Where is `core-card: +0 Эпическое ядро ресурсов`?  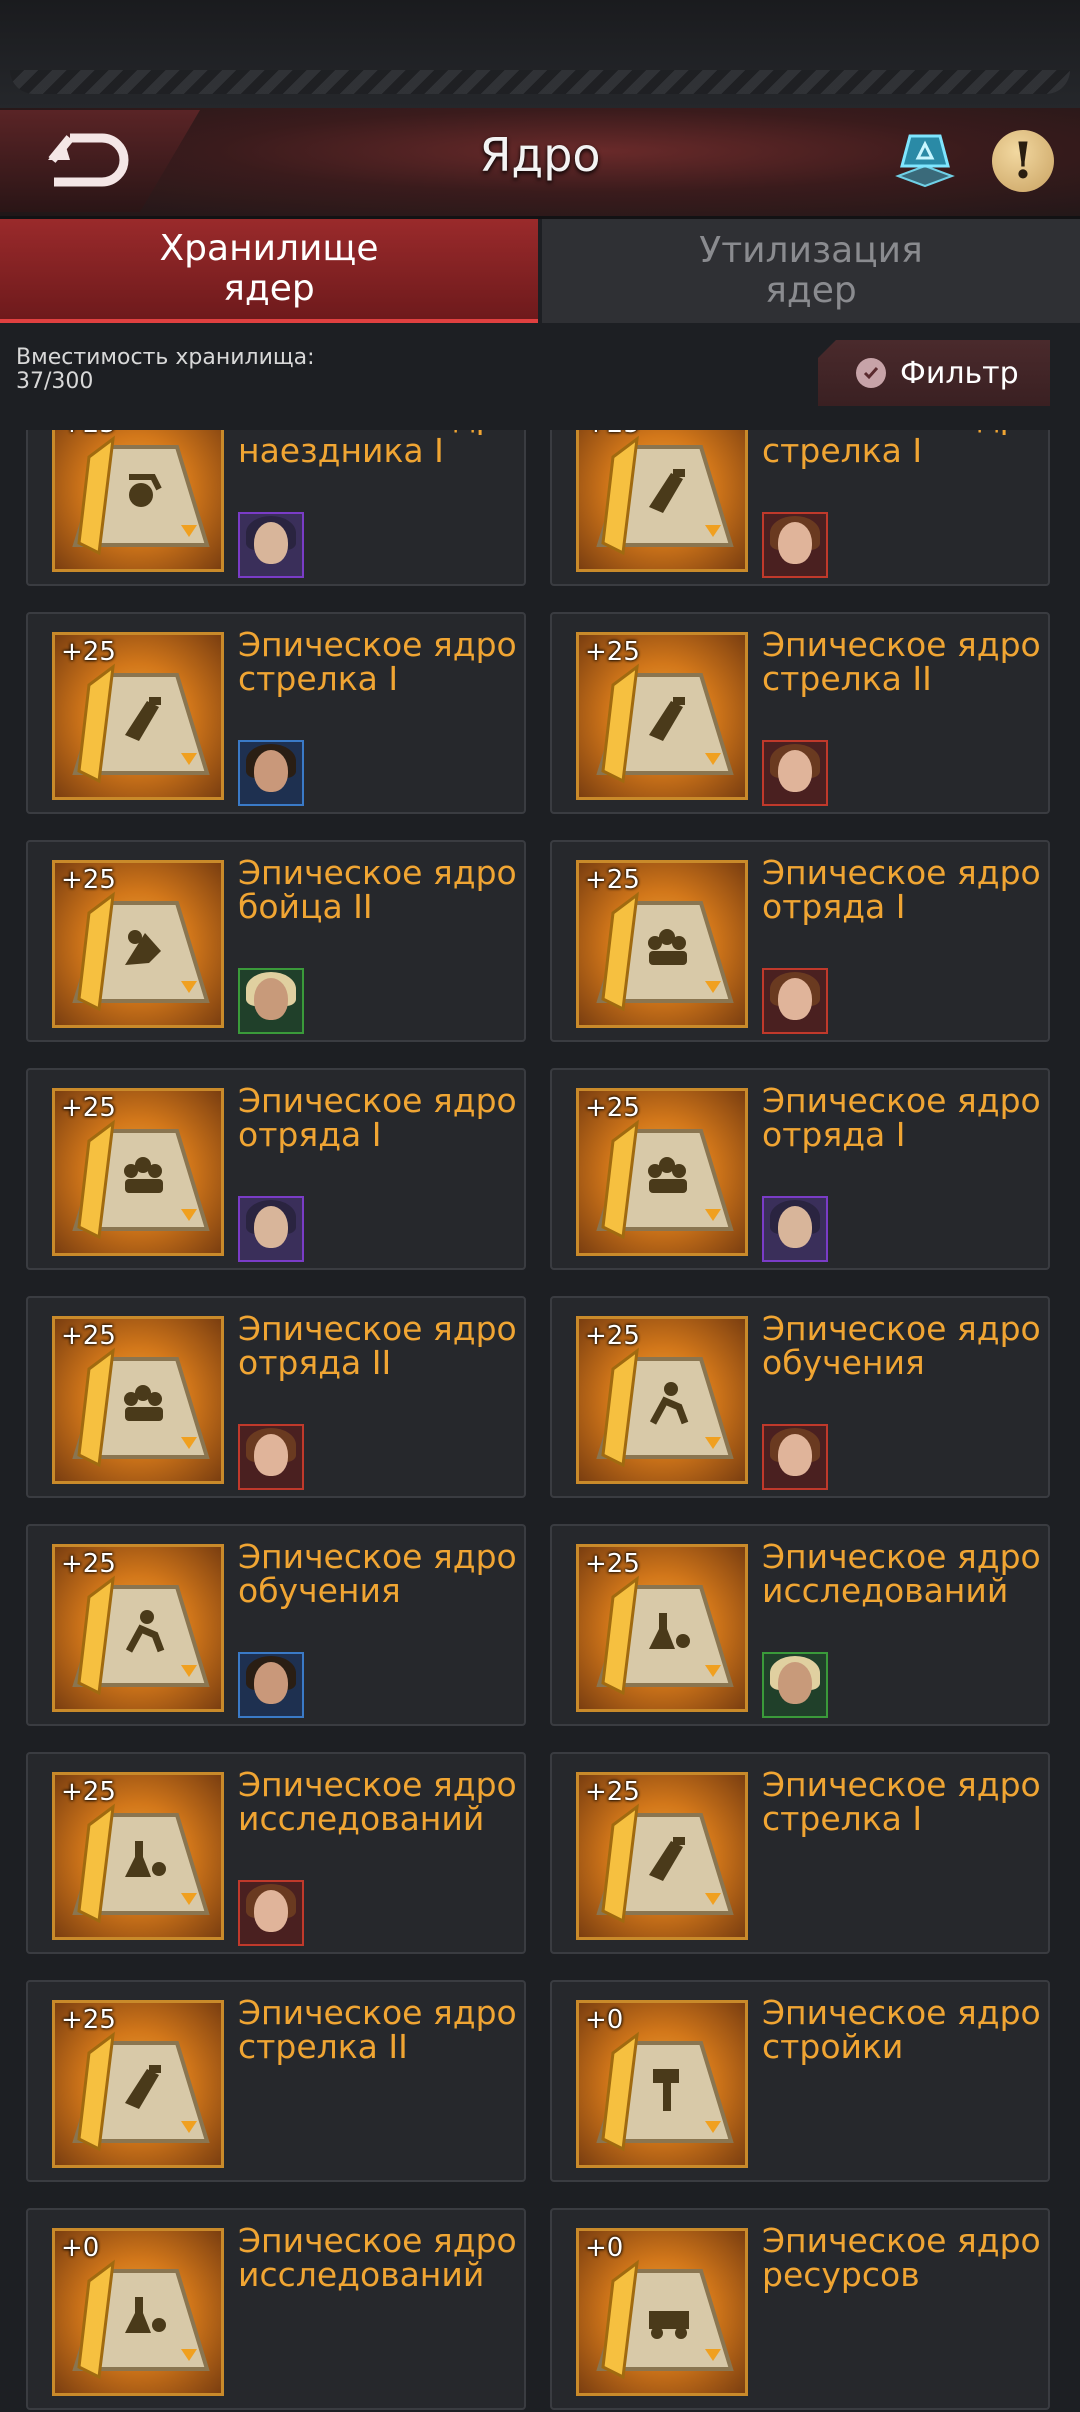 core-card: +0 Эпическое ядро ресурсов is located at coordinates (800, 2309).